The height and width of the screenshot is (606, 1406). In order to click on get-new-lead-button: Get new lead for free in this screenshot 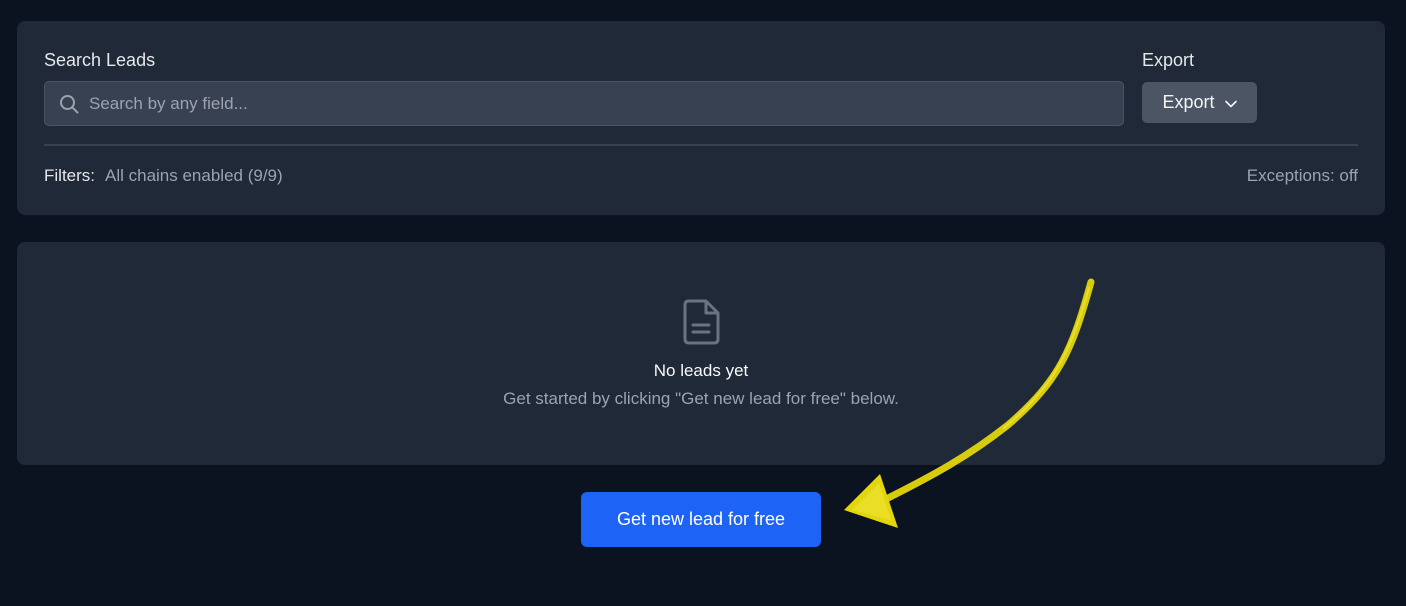, I will do `click(701, 519)`.